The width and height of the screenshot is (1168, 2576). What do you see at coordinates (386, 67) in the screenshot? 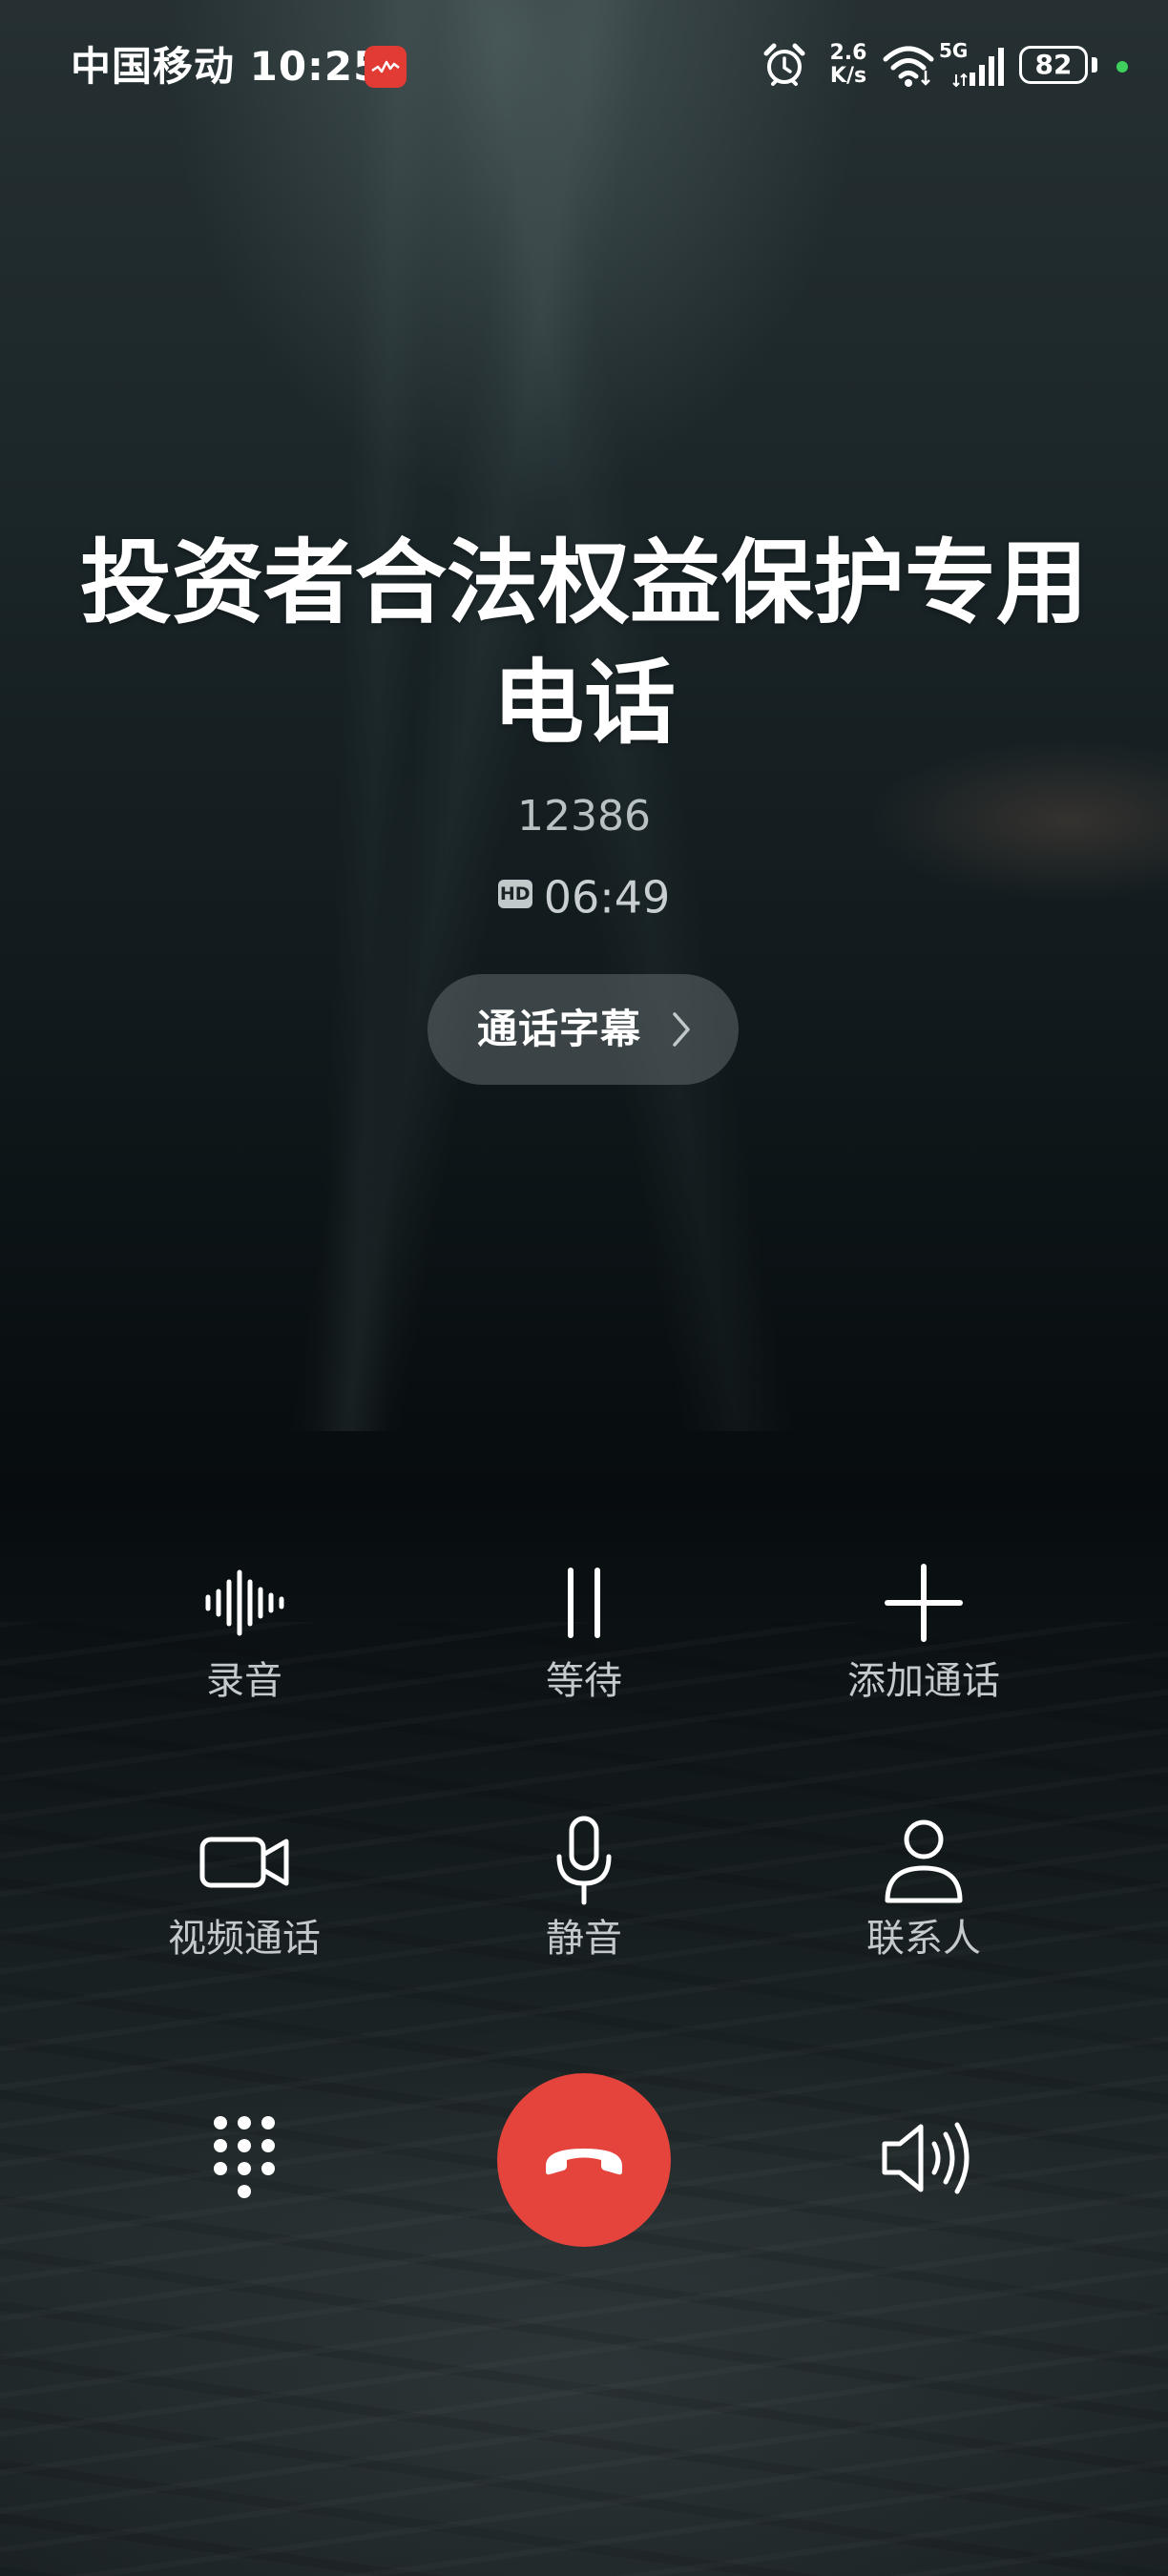
I see `app-notification-icon` at bounding box center [386, 67].